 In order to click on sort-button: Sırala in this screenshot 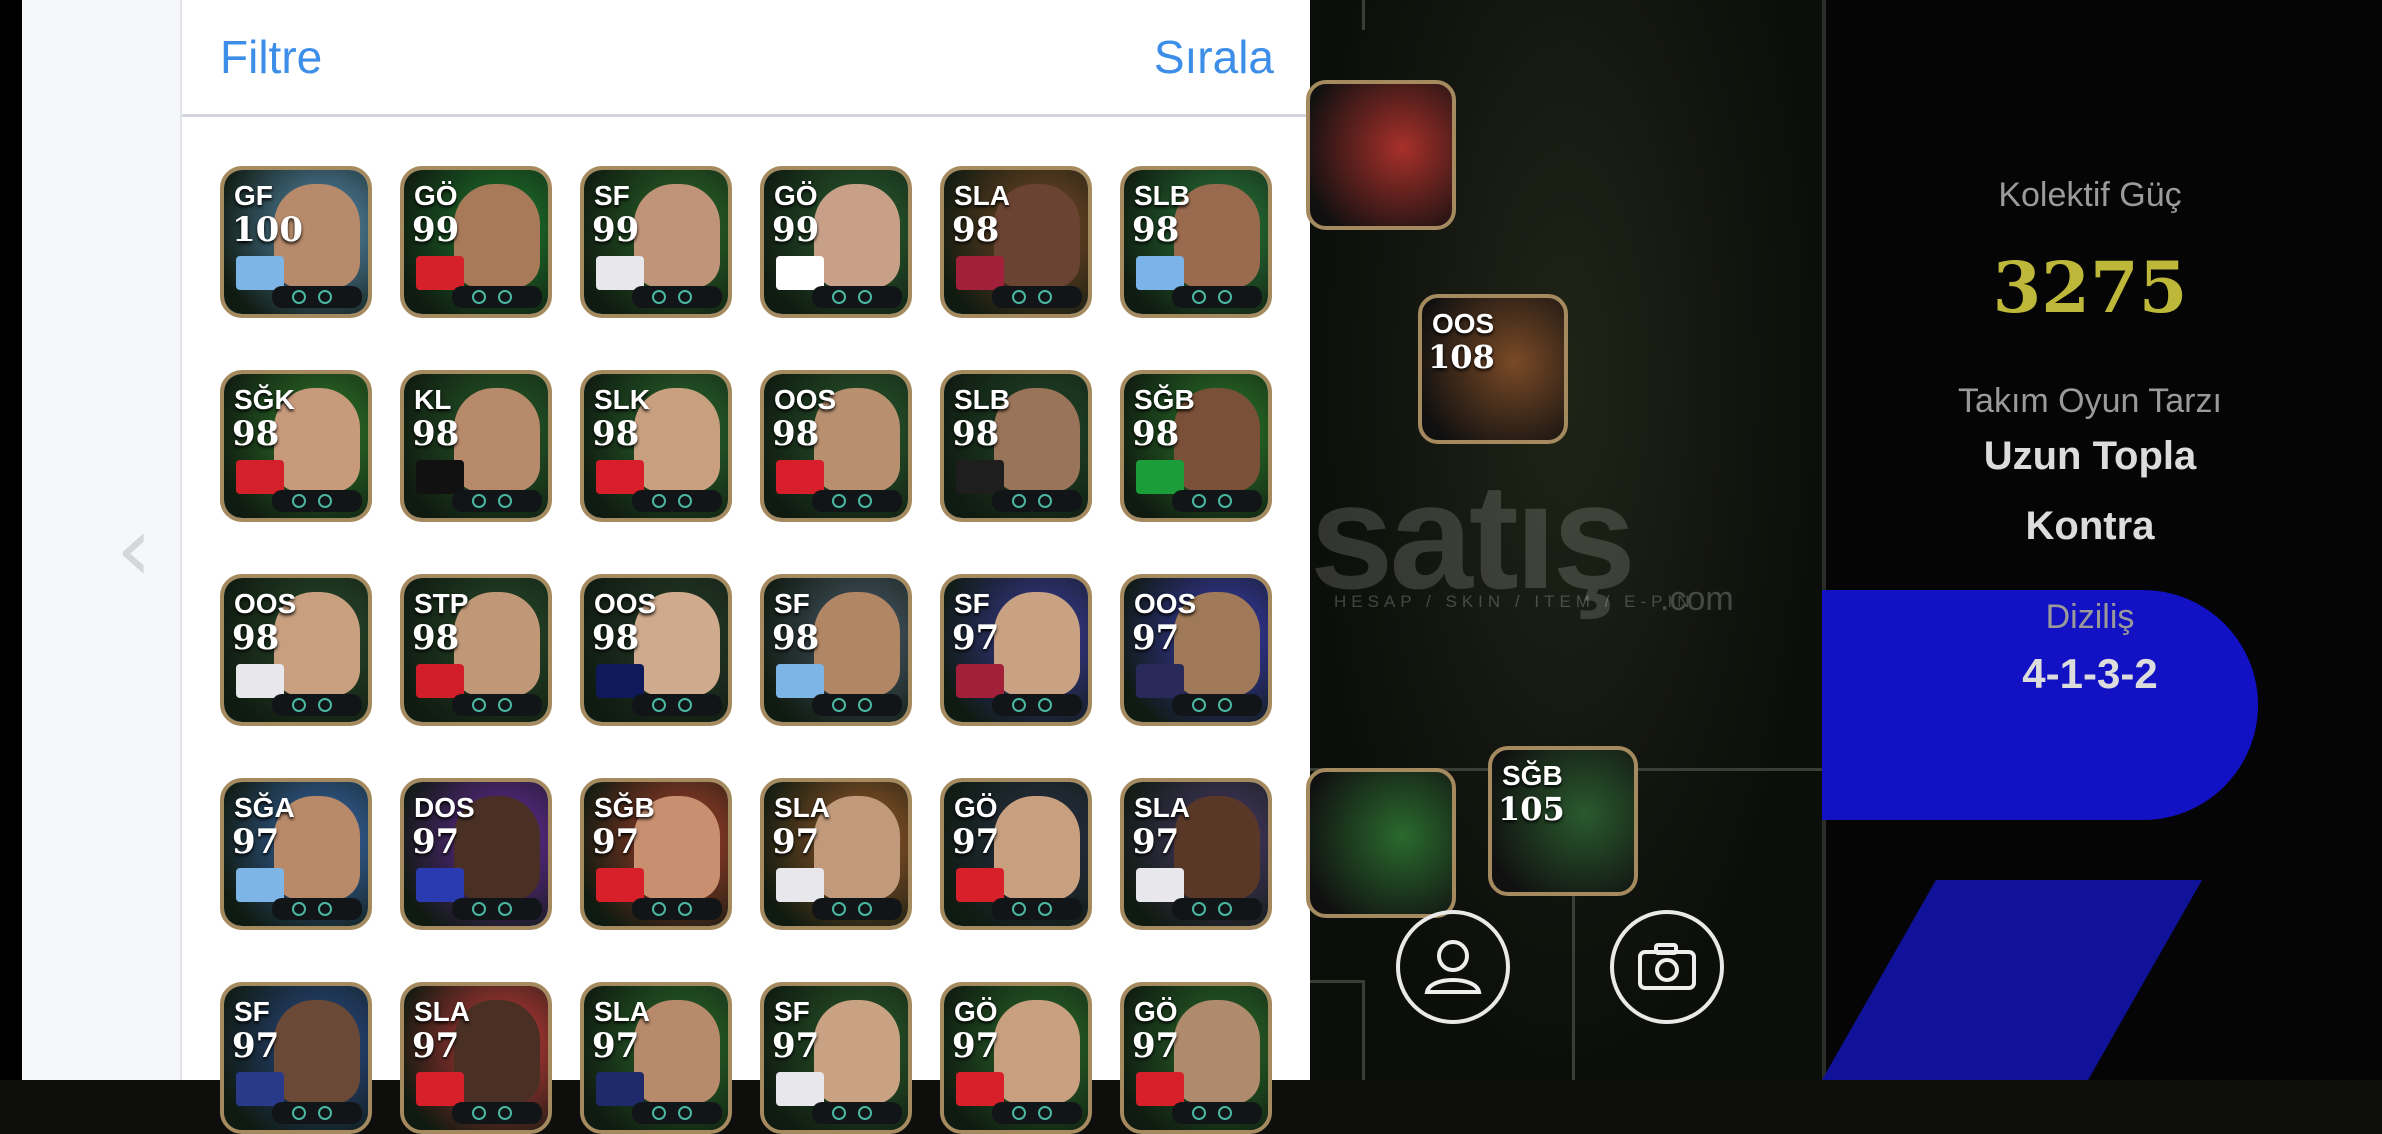, I will do `click(1214, 57)`.